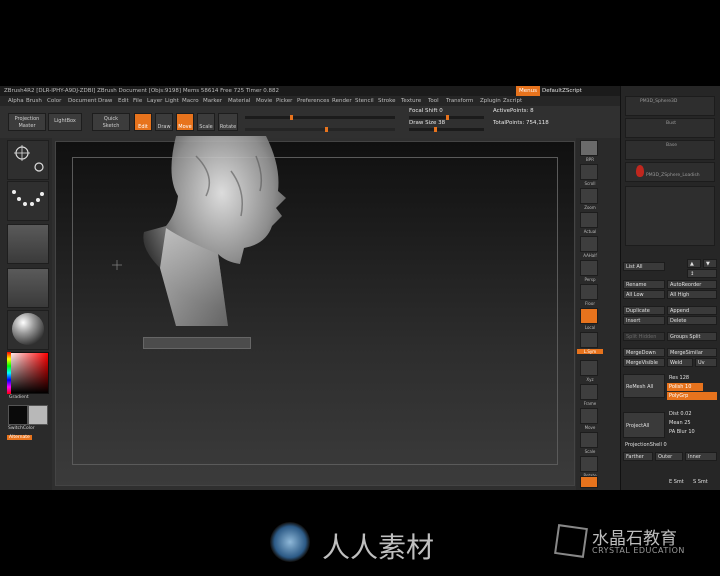  I want to click on delete-button: Delete, so click(692, 320).